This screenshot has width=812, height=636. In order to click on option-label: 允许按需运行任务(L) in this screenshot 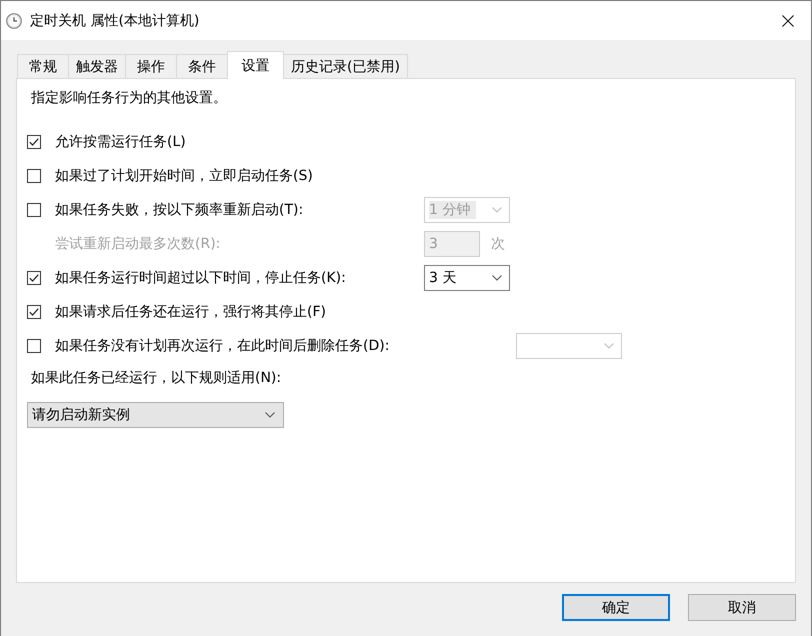, I will do `click(120, 142)`.